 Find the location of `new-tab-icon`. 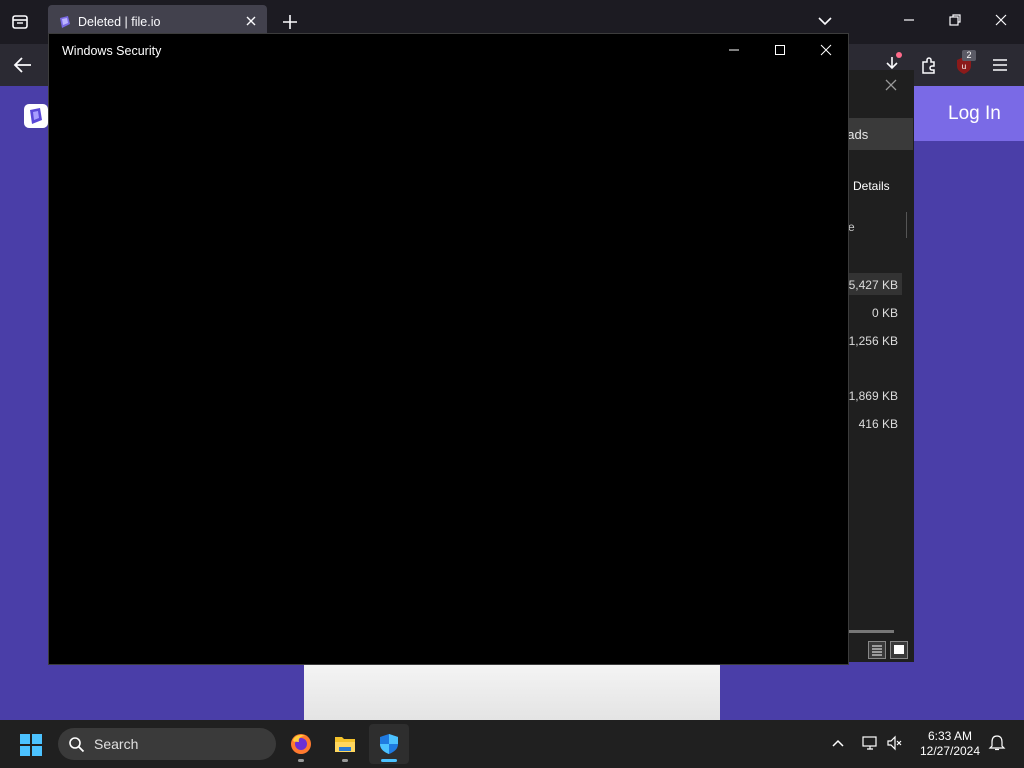

new-tab-icon is located at coordinates (290, 22).